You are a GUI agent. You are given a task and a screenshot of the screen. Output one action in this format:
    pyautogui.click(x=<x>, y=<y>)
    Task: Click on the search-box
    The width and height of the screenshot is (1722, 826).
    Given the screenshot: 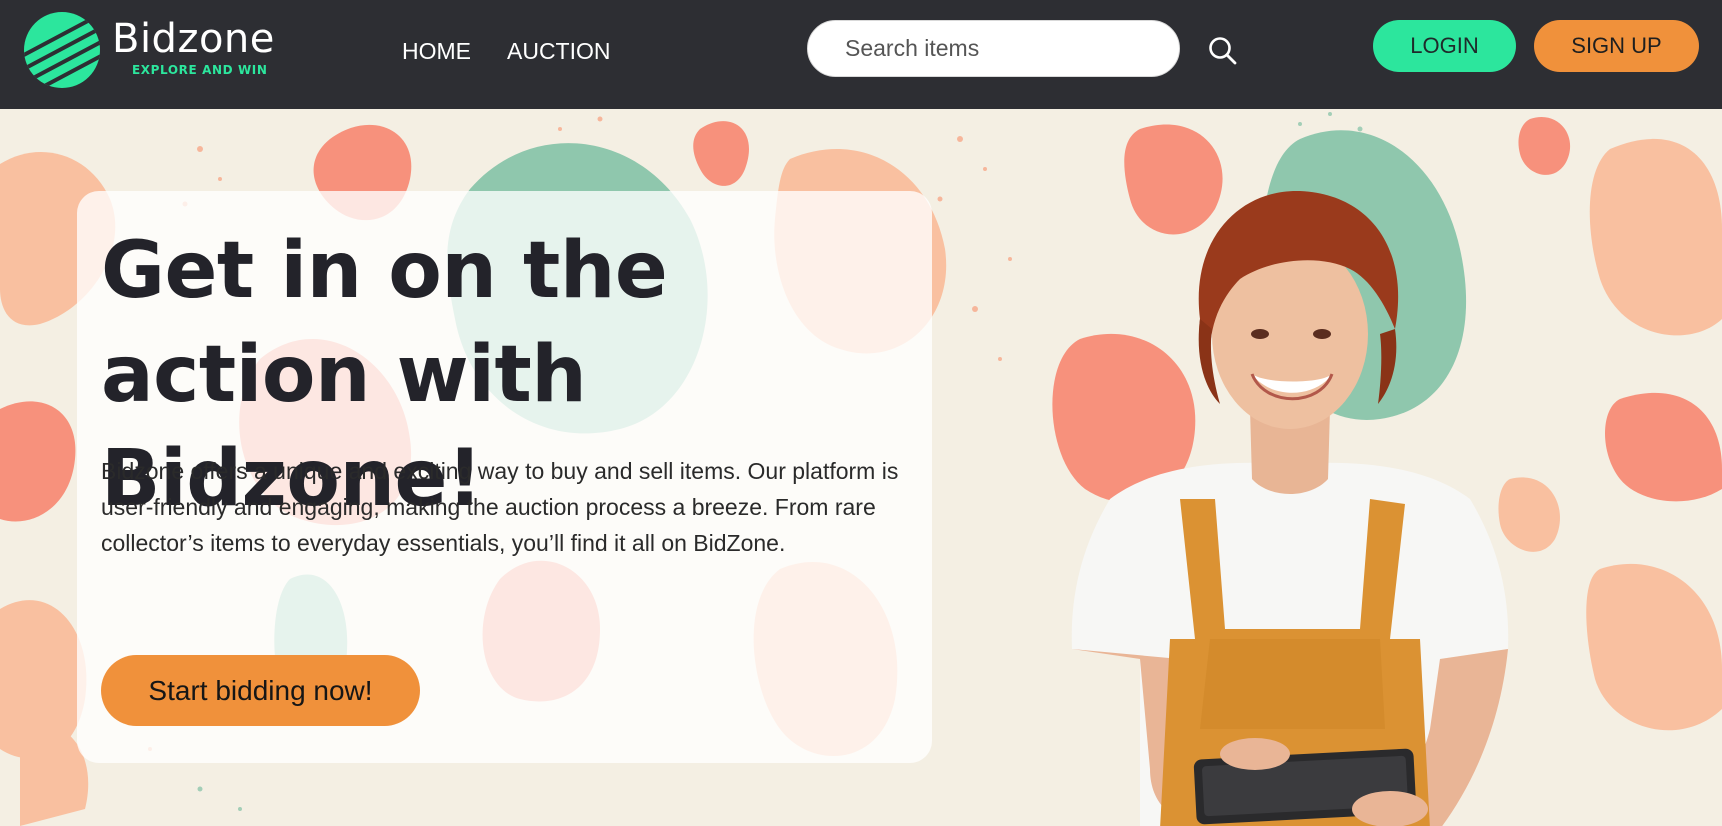 What is the action you would take?
    pyautogui.click(x=993, y=48)
    